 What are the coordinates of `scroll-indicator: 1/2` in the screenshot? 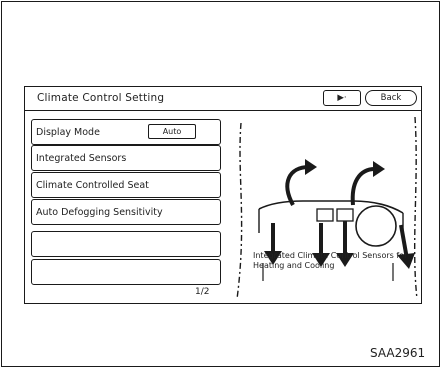 It's located at (202, 292).